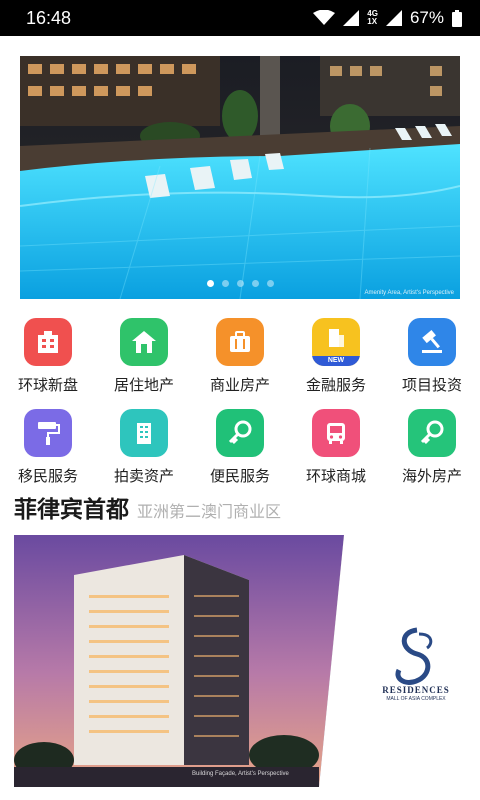 Image resolution: width=480 pixels, height=800 pixels. What do you see at coordinates (409, 293) in the screenshot?
I see `banner-caption: Amenity Area, Artist's Perspective` at bounding box center [409, 293].